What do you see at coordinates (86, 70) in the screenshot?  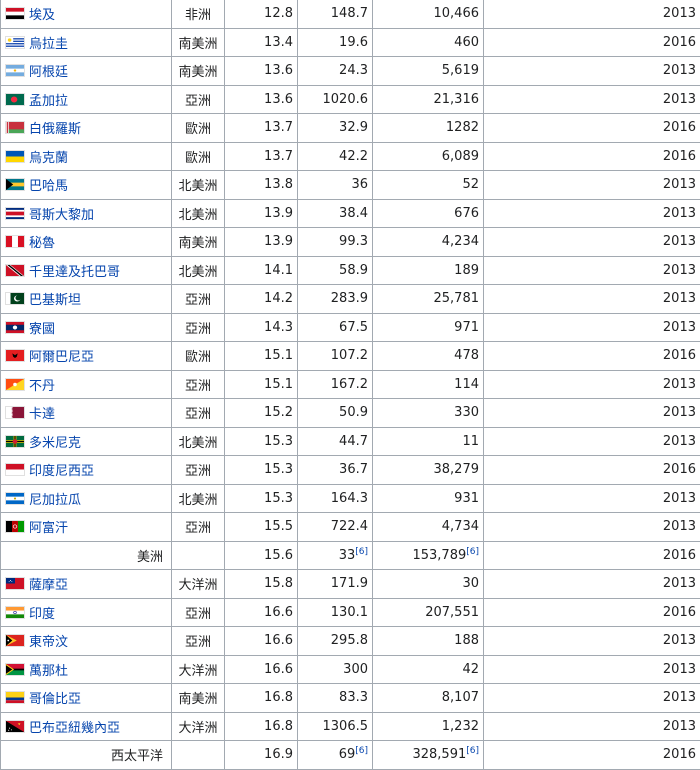 I see `country-cell: 阿根廷` at bounding box center [86, 70].